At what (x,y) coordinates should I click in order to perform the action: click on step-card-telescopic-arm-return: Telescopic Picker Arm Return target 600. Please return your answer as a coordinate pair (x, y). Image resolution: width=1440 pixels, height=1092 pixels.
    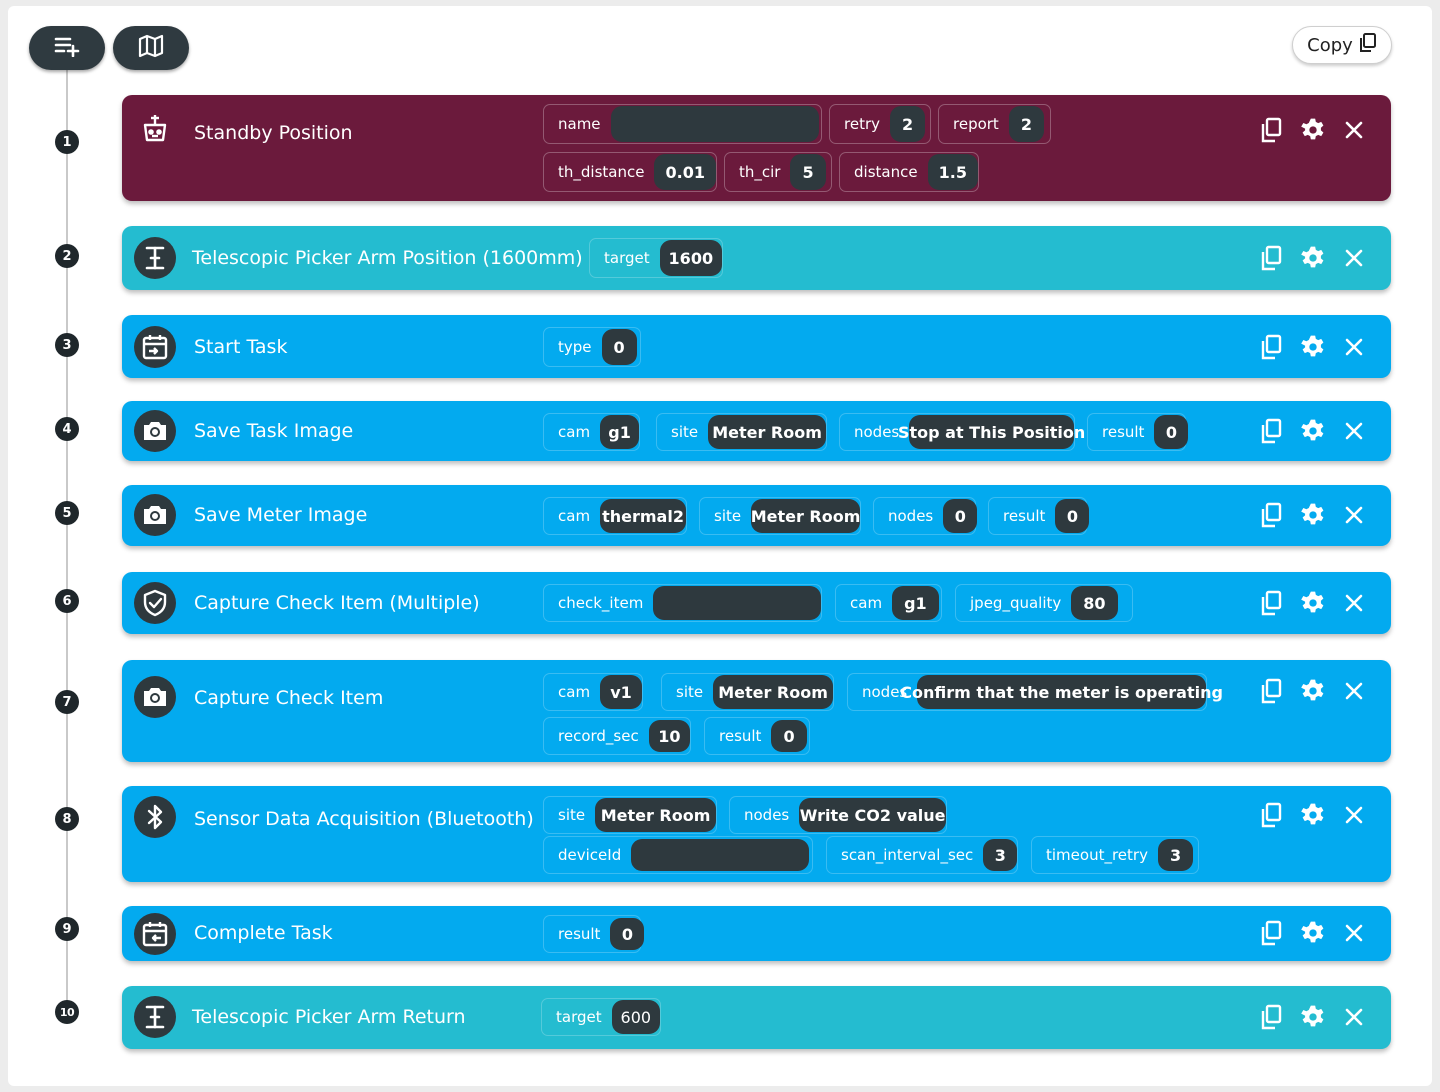
    Looking at the image, I should click on (756, 1017).